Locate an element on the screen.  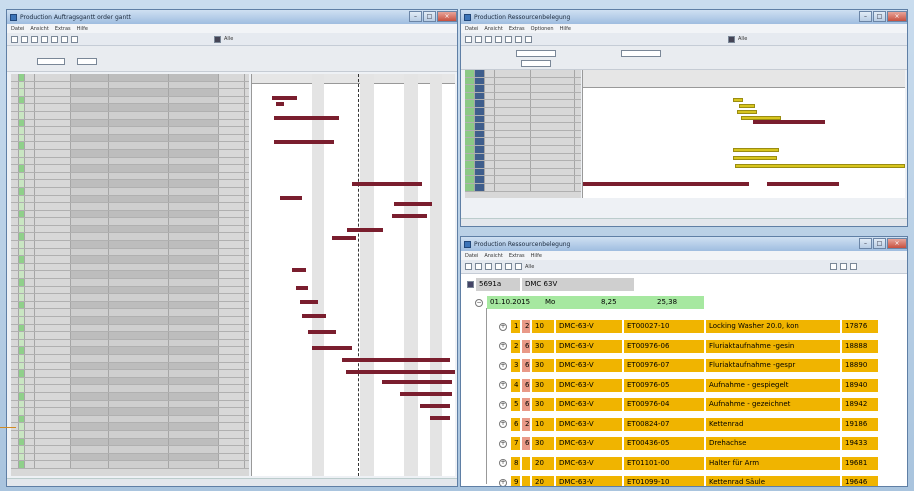
tree-row: +6 2 10 DMC-63-V ET00824-07 Kettenrad 19186 is located at coordinates (689, 424).